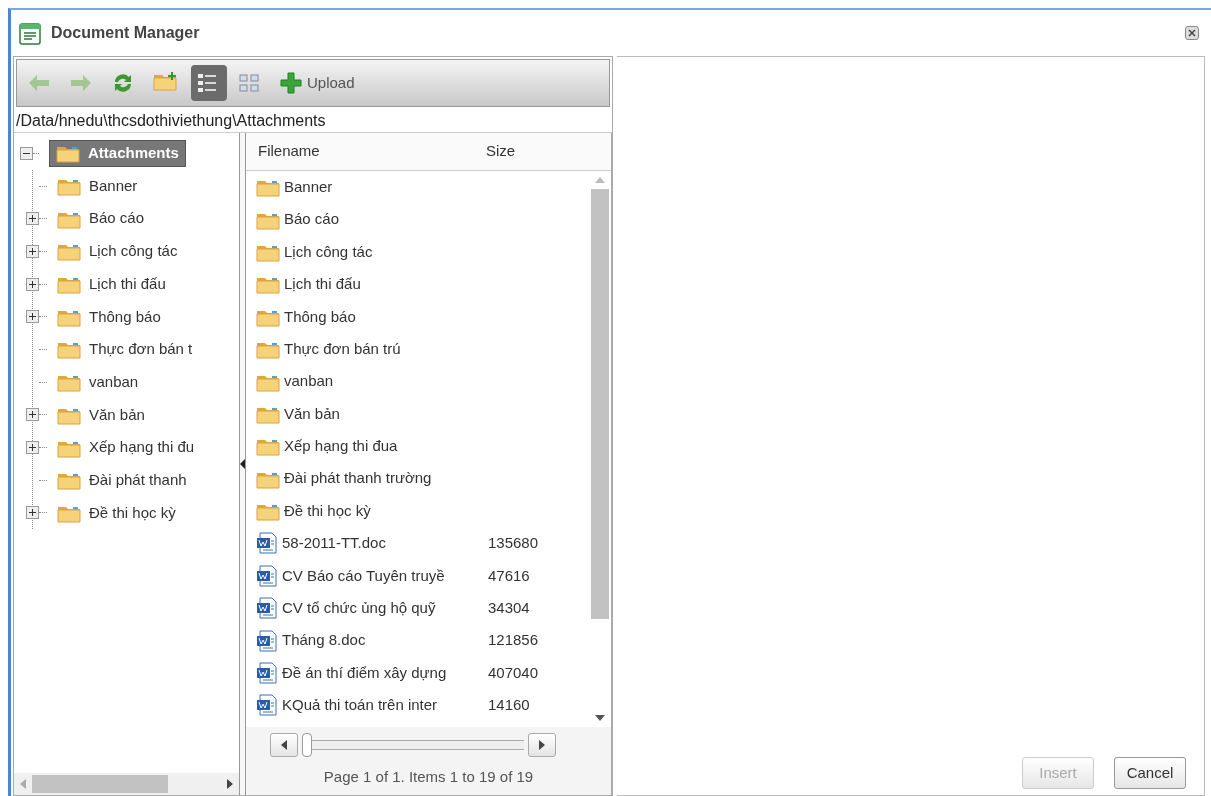 This screenshot has width=1211, height=796. I want to click on file-name: Xếp hạng thi đua, so click(372, 446).